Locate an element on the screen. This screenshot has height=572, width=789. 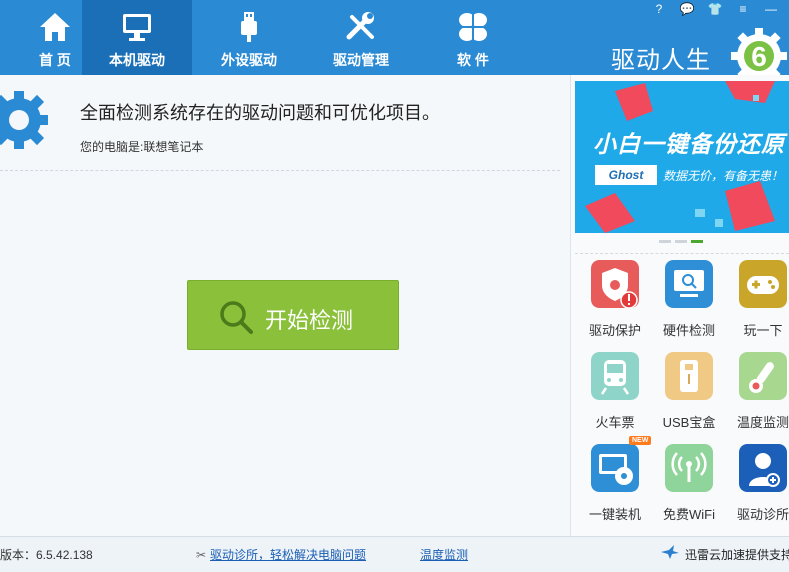
promo-banner: 小白一键备份还原 Ghost 数据无价，有备无患！ is located at coordinates (682, 157).